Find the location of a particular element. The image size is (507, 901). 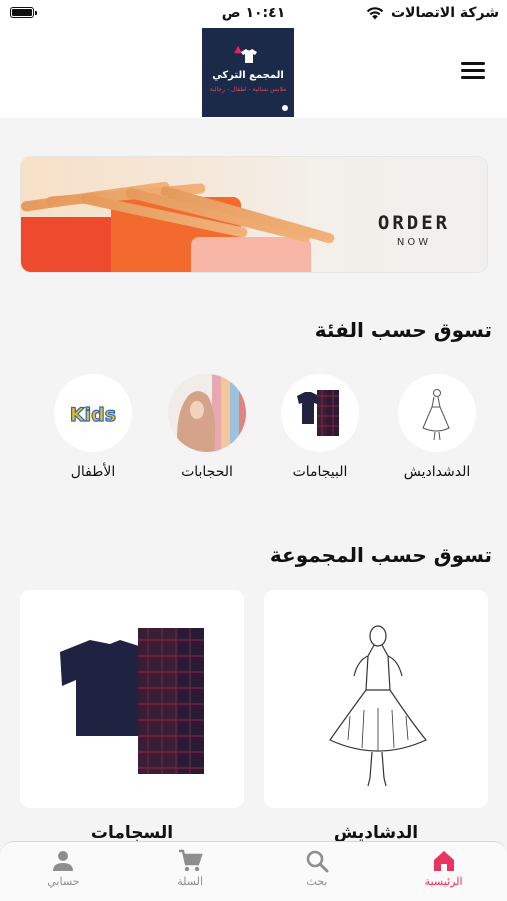

category-label: الدشداديش is located at coordinates (437, 472).